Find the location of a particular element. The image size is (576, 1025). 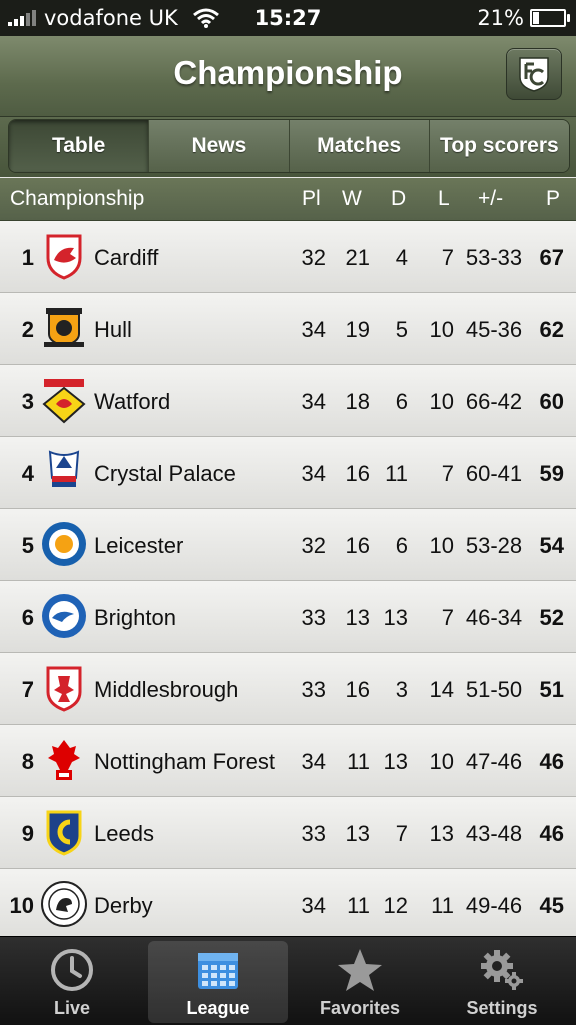

row-points: 60 is located at coordinates (551, 401).